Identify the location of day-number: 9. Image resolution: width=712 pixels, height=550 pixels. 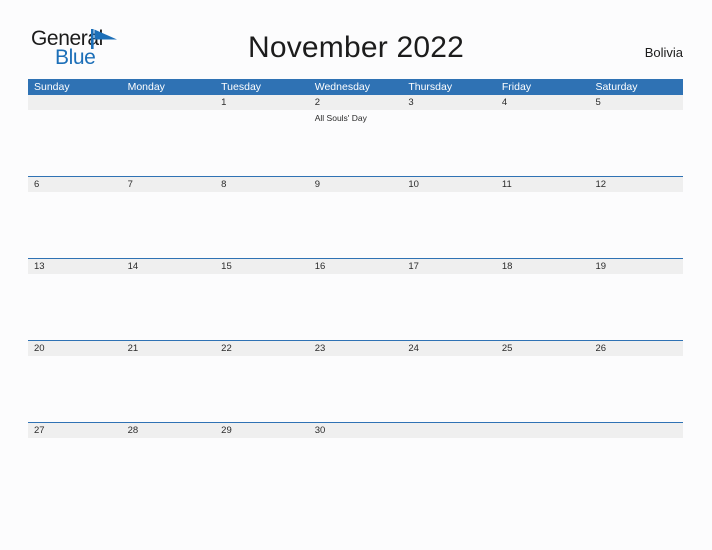
(317, 184).